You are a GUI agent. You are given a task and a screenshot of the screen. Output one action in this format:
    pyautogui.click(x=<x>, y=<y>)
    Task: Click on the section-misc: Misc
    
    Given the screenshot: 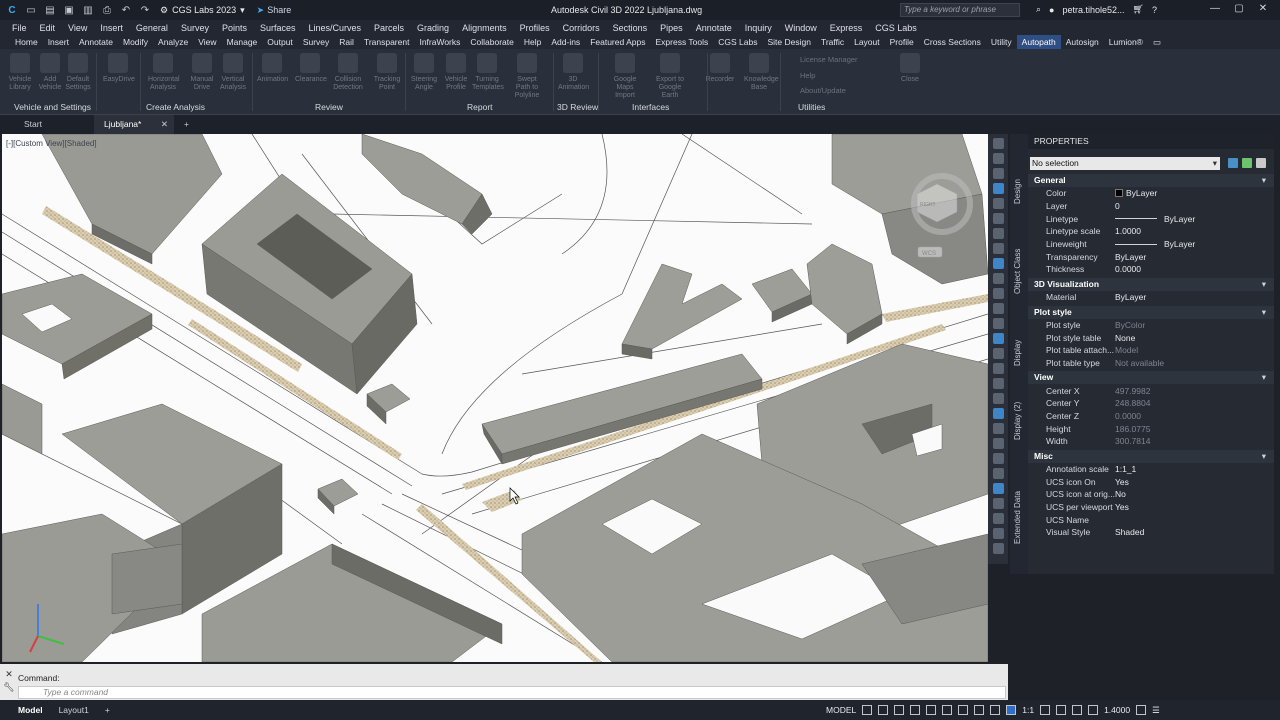 What is the action you would take?
    pyautogui.click(x=1151, y=456)
    